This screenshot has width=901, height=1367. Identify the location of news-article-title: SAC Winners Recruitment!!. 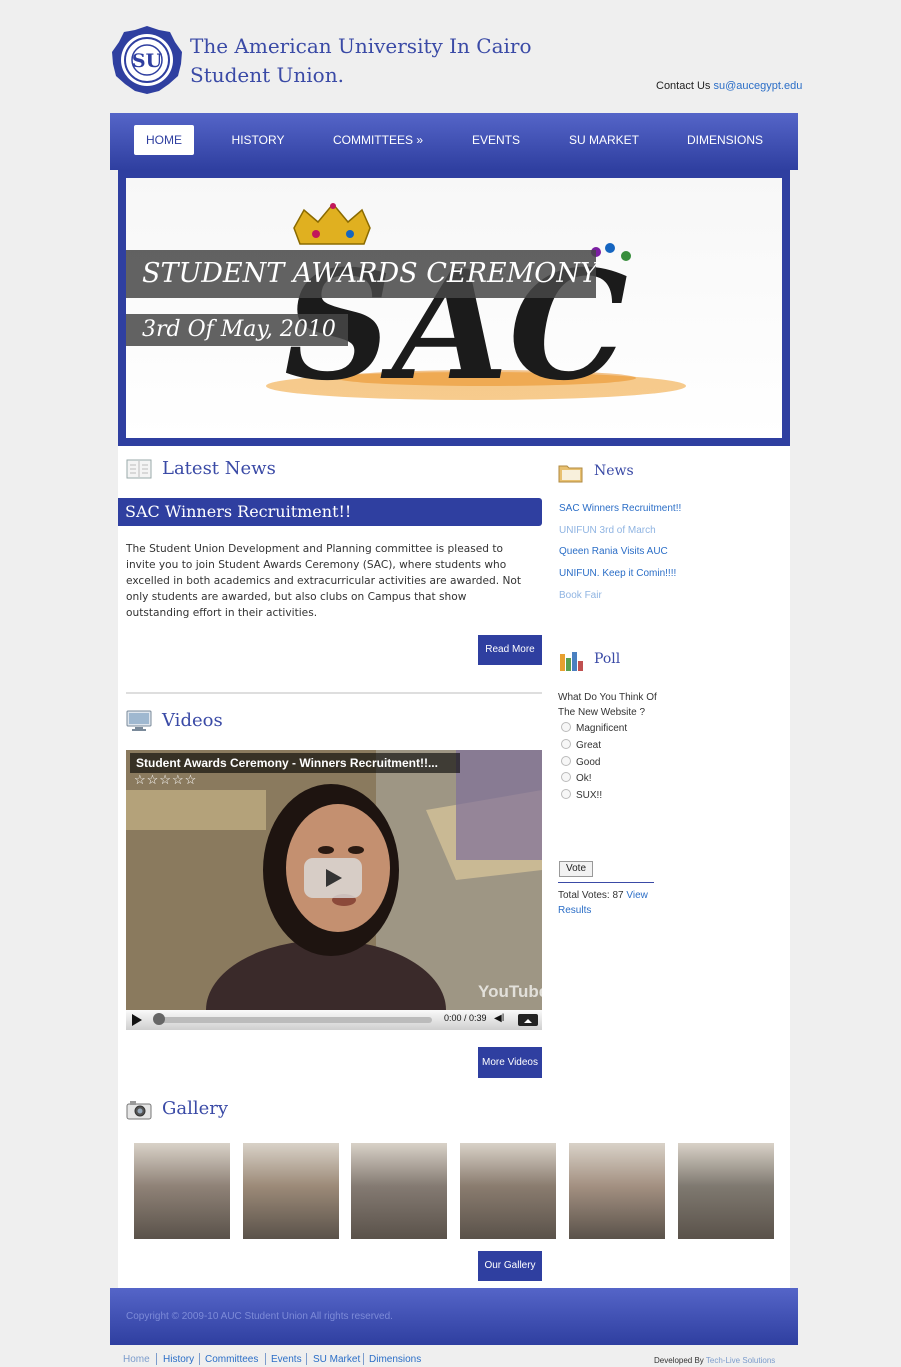
(330, 512).